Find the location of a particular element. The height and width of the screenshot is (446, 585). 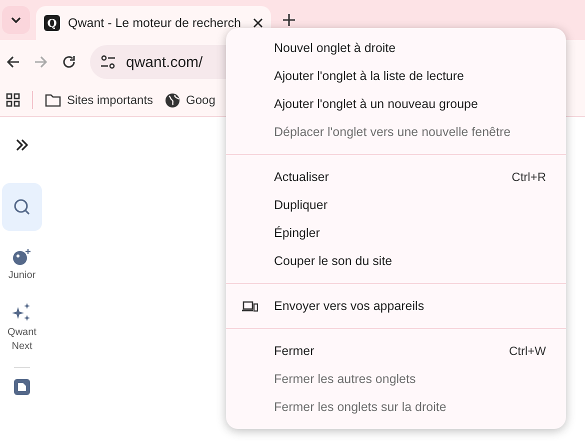

shortcut-text: Ctrl+W is located at coordinates (527, 351).